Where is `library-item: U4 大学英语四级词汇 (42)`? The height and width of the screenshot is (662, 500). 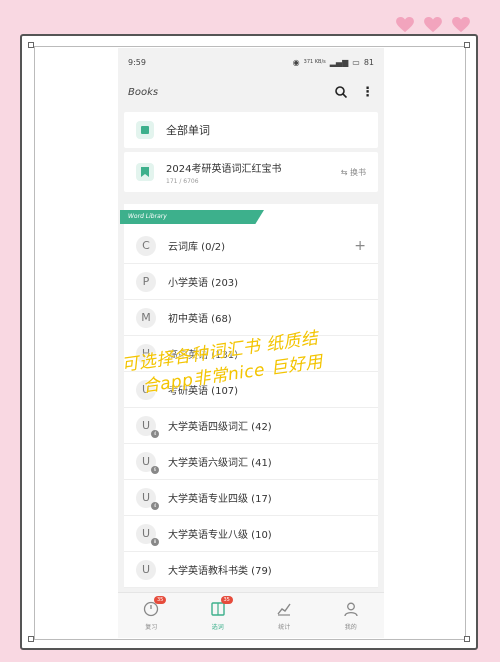 library-item: U4 大学英语四级词汇 (42) is located at coordinates (251, 426).